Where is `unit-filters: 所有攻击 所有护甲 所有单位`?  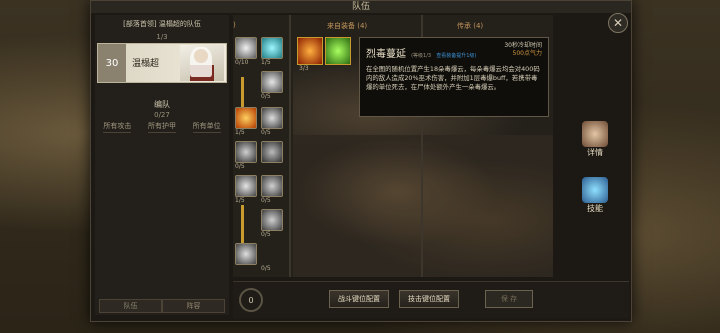
unit-filters: 所有攻击 所有护甲 所有单位 is located at coordinates (162, 127).